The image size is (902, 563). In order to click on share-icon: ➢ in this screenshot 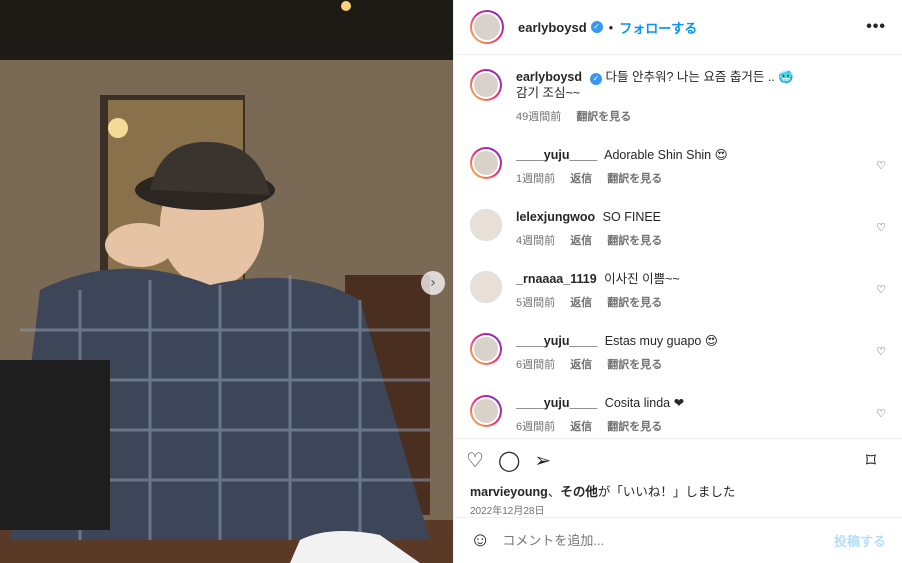, I will do `click(542, 460)`.